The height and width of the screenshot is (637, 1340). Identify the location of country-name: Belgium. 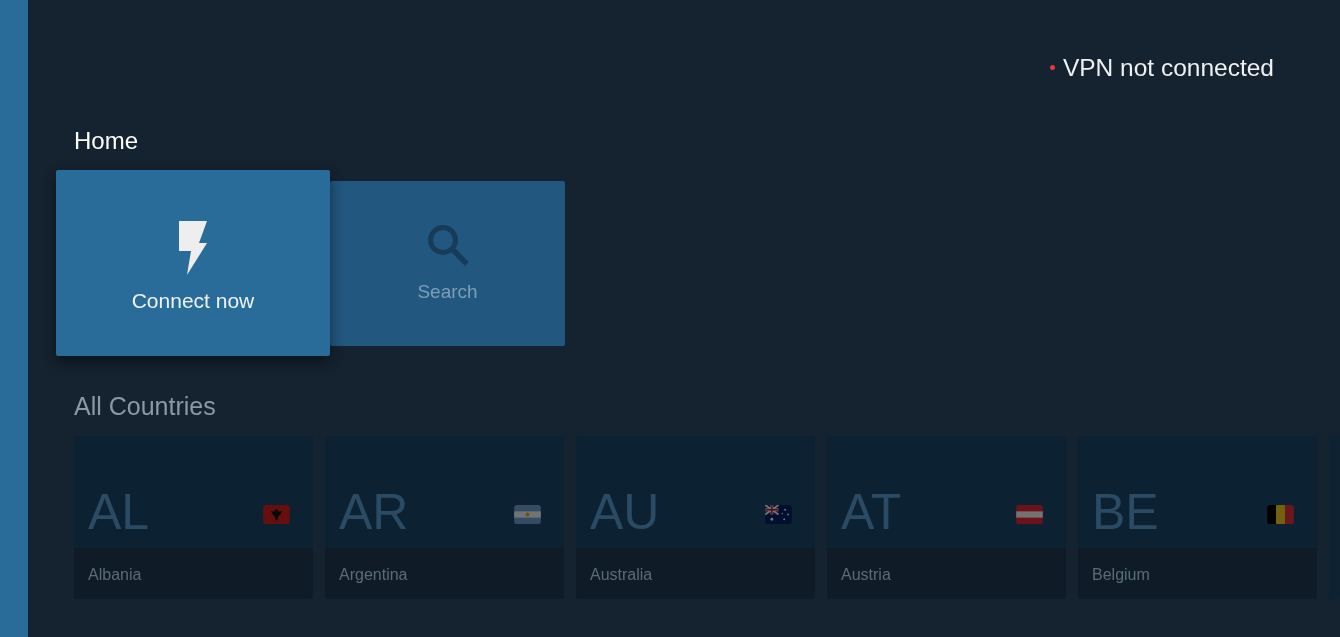
(1121, 574).